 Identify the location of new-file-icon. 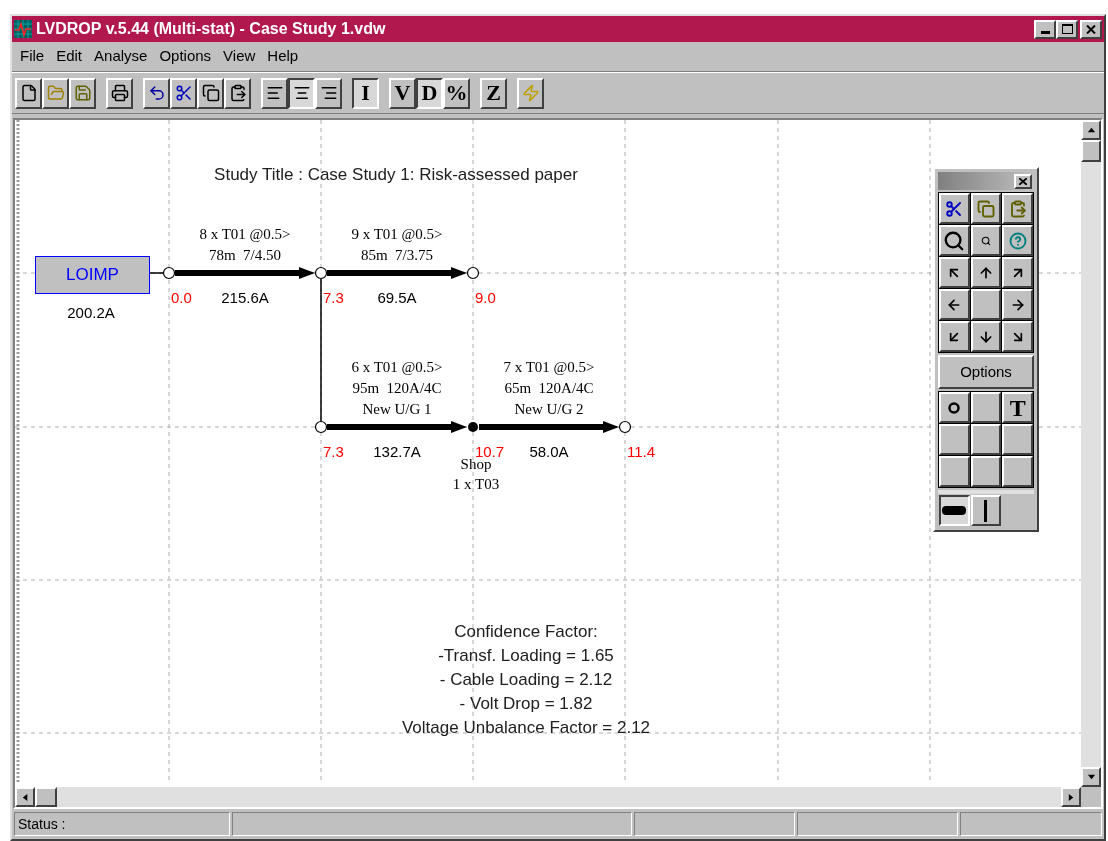
(28, 93).